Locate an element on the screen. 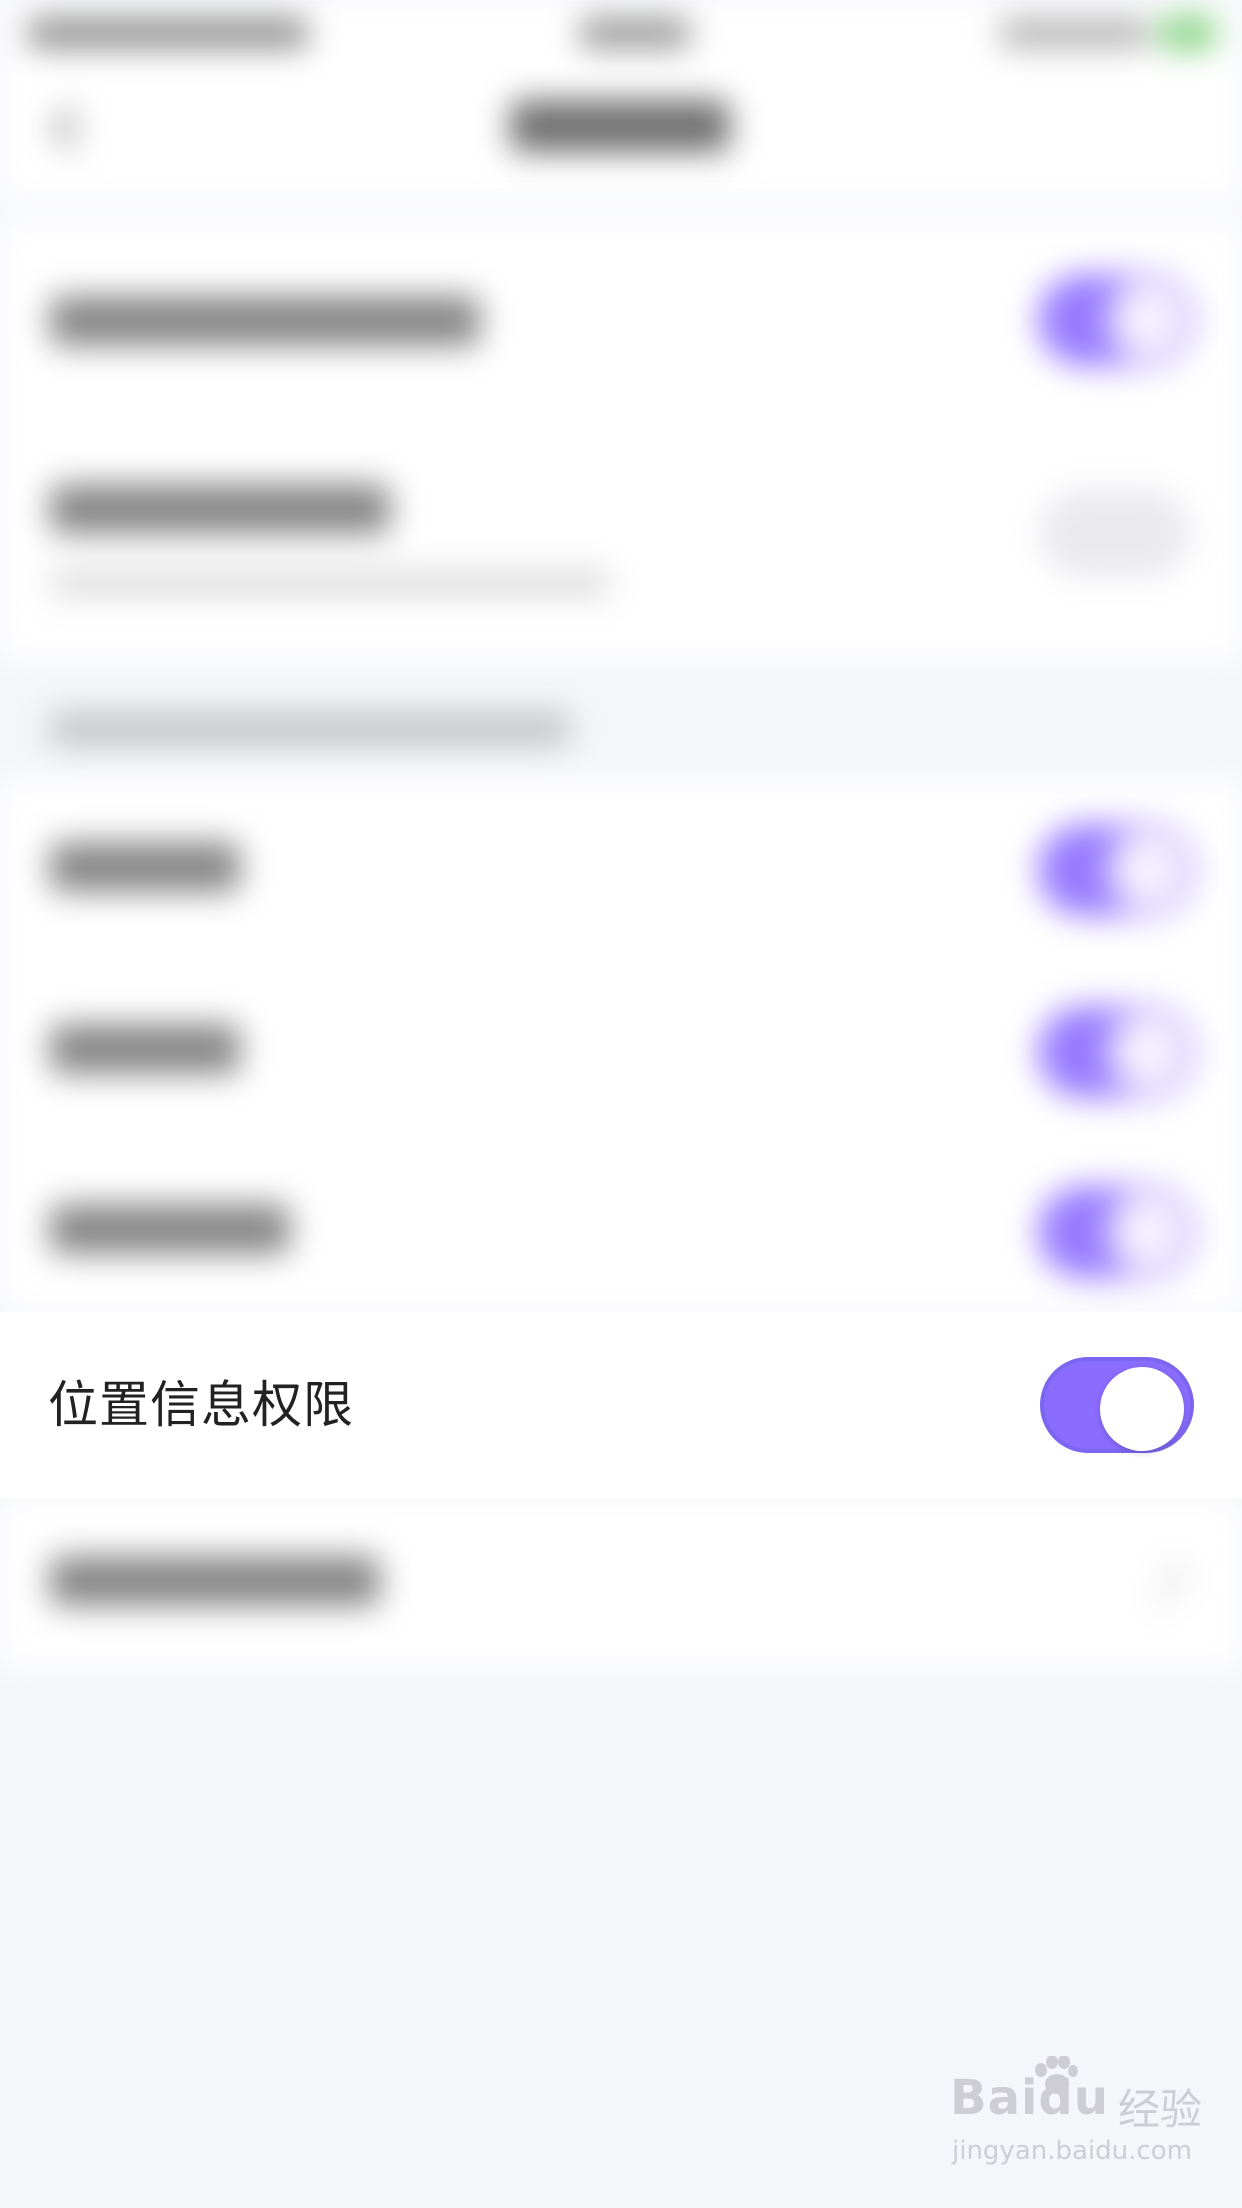  page-title is located at coordinates (620, 126).